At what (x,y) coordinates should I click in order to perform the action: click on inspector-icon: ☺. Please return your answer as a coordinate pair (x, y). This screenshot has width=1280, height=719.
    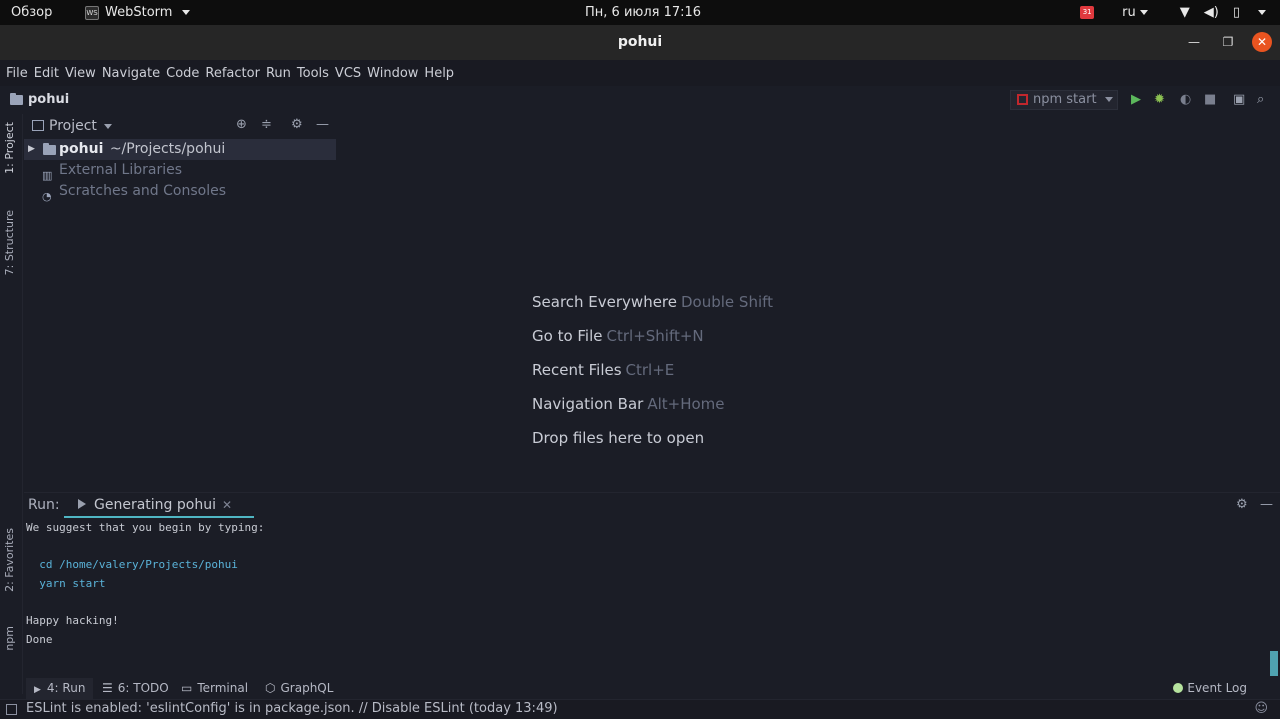
    Looking at the image, I should click on (1261, 708).